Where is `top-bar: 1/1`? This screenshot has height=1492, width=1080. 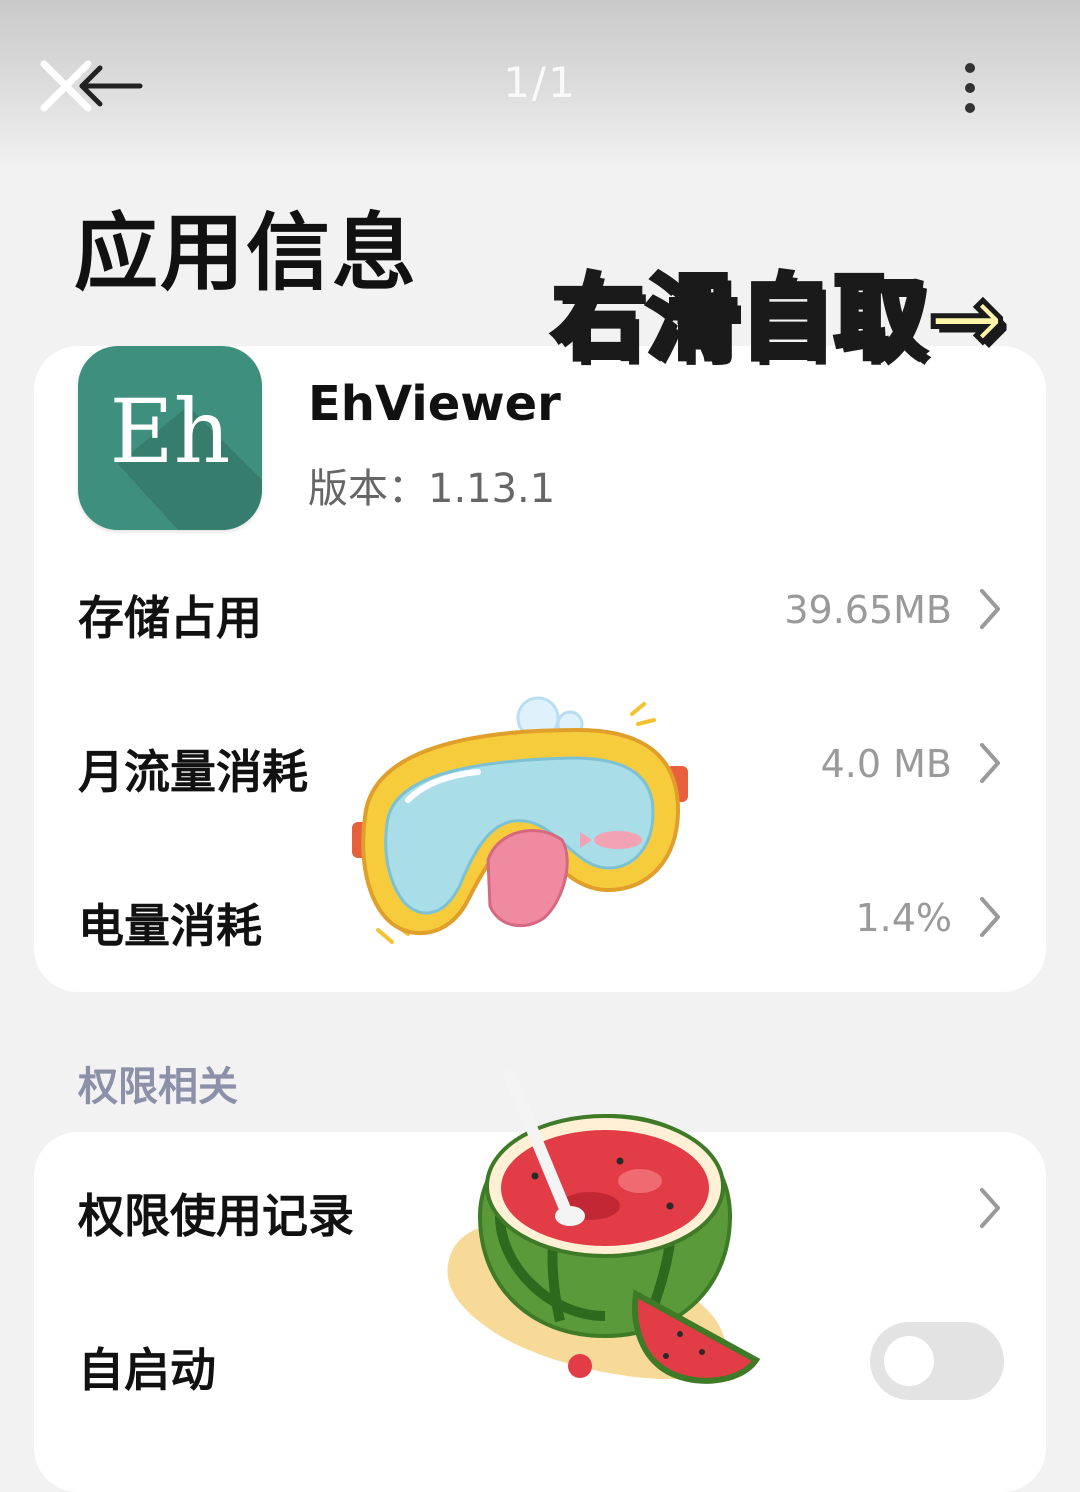
top-bar: 1/1 is located at coordinates (540, 85).